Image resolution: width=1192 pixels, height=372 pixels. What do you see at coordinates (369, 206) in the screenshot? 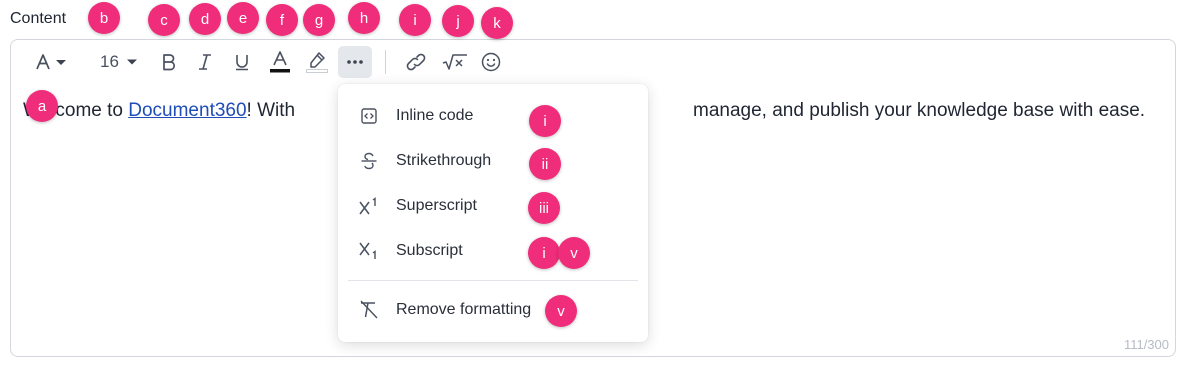
I see `superscript-icon` at bounding box center [369, 206].